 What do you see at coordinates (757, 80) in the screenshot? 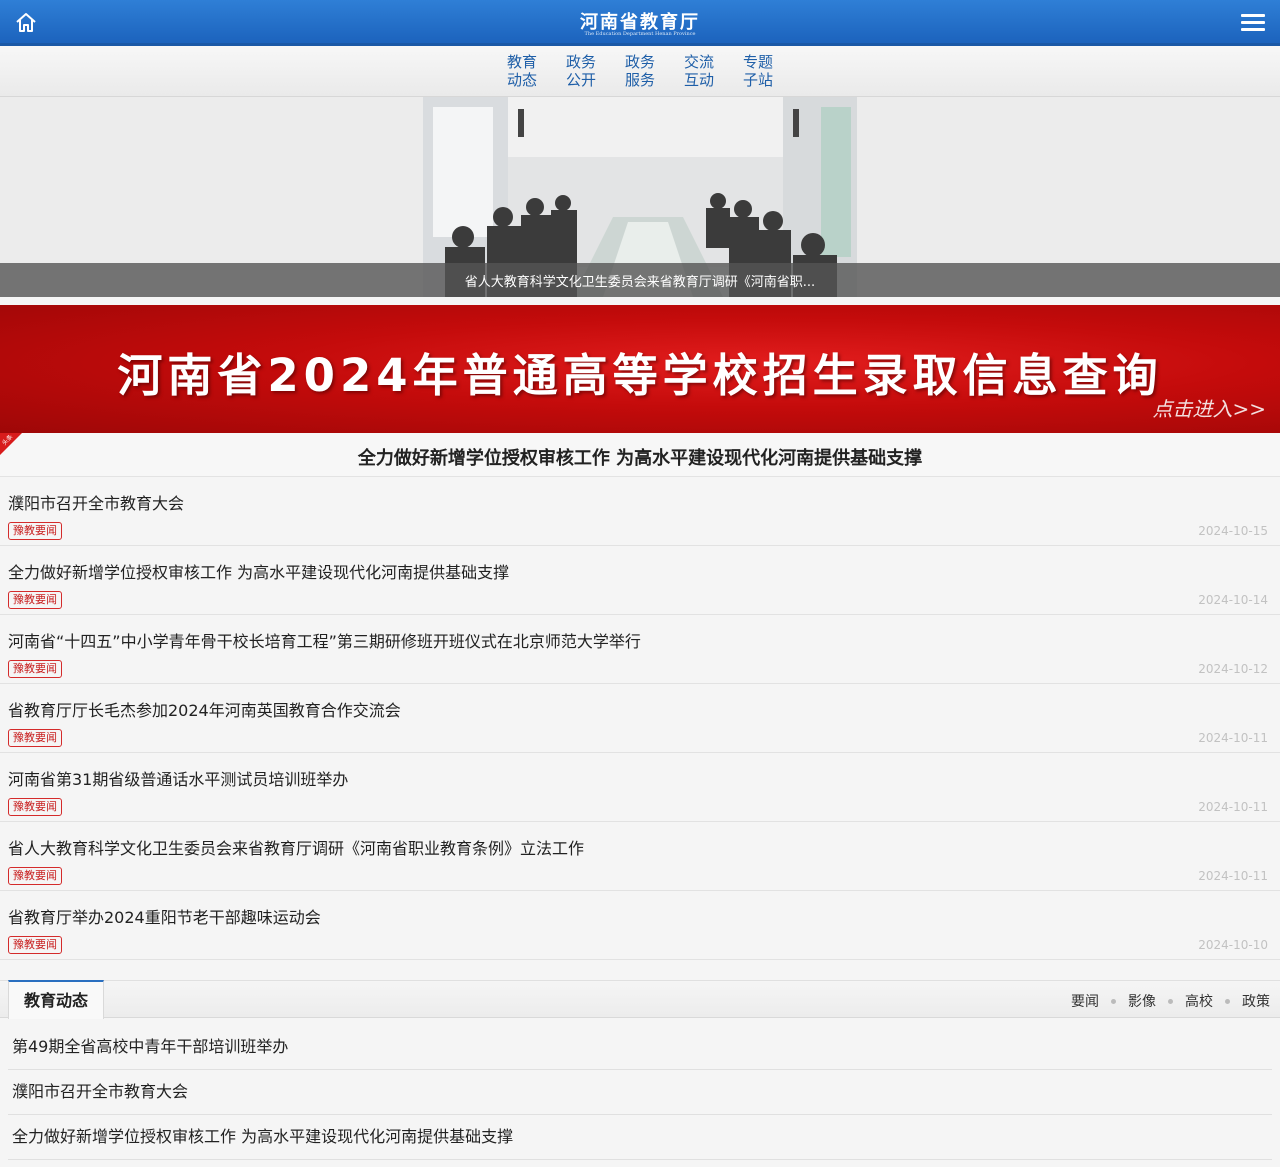
I see `nav-label-line2: 子站` at bounding box center [757, 80].